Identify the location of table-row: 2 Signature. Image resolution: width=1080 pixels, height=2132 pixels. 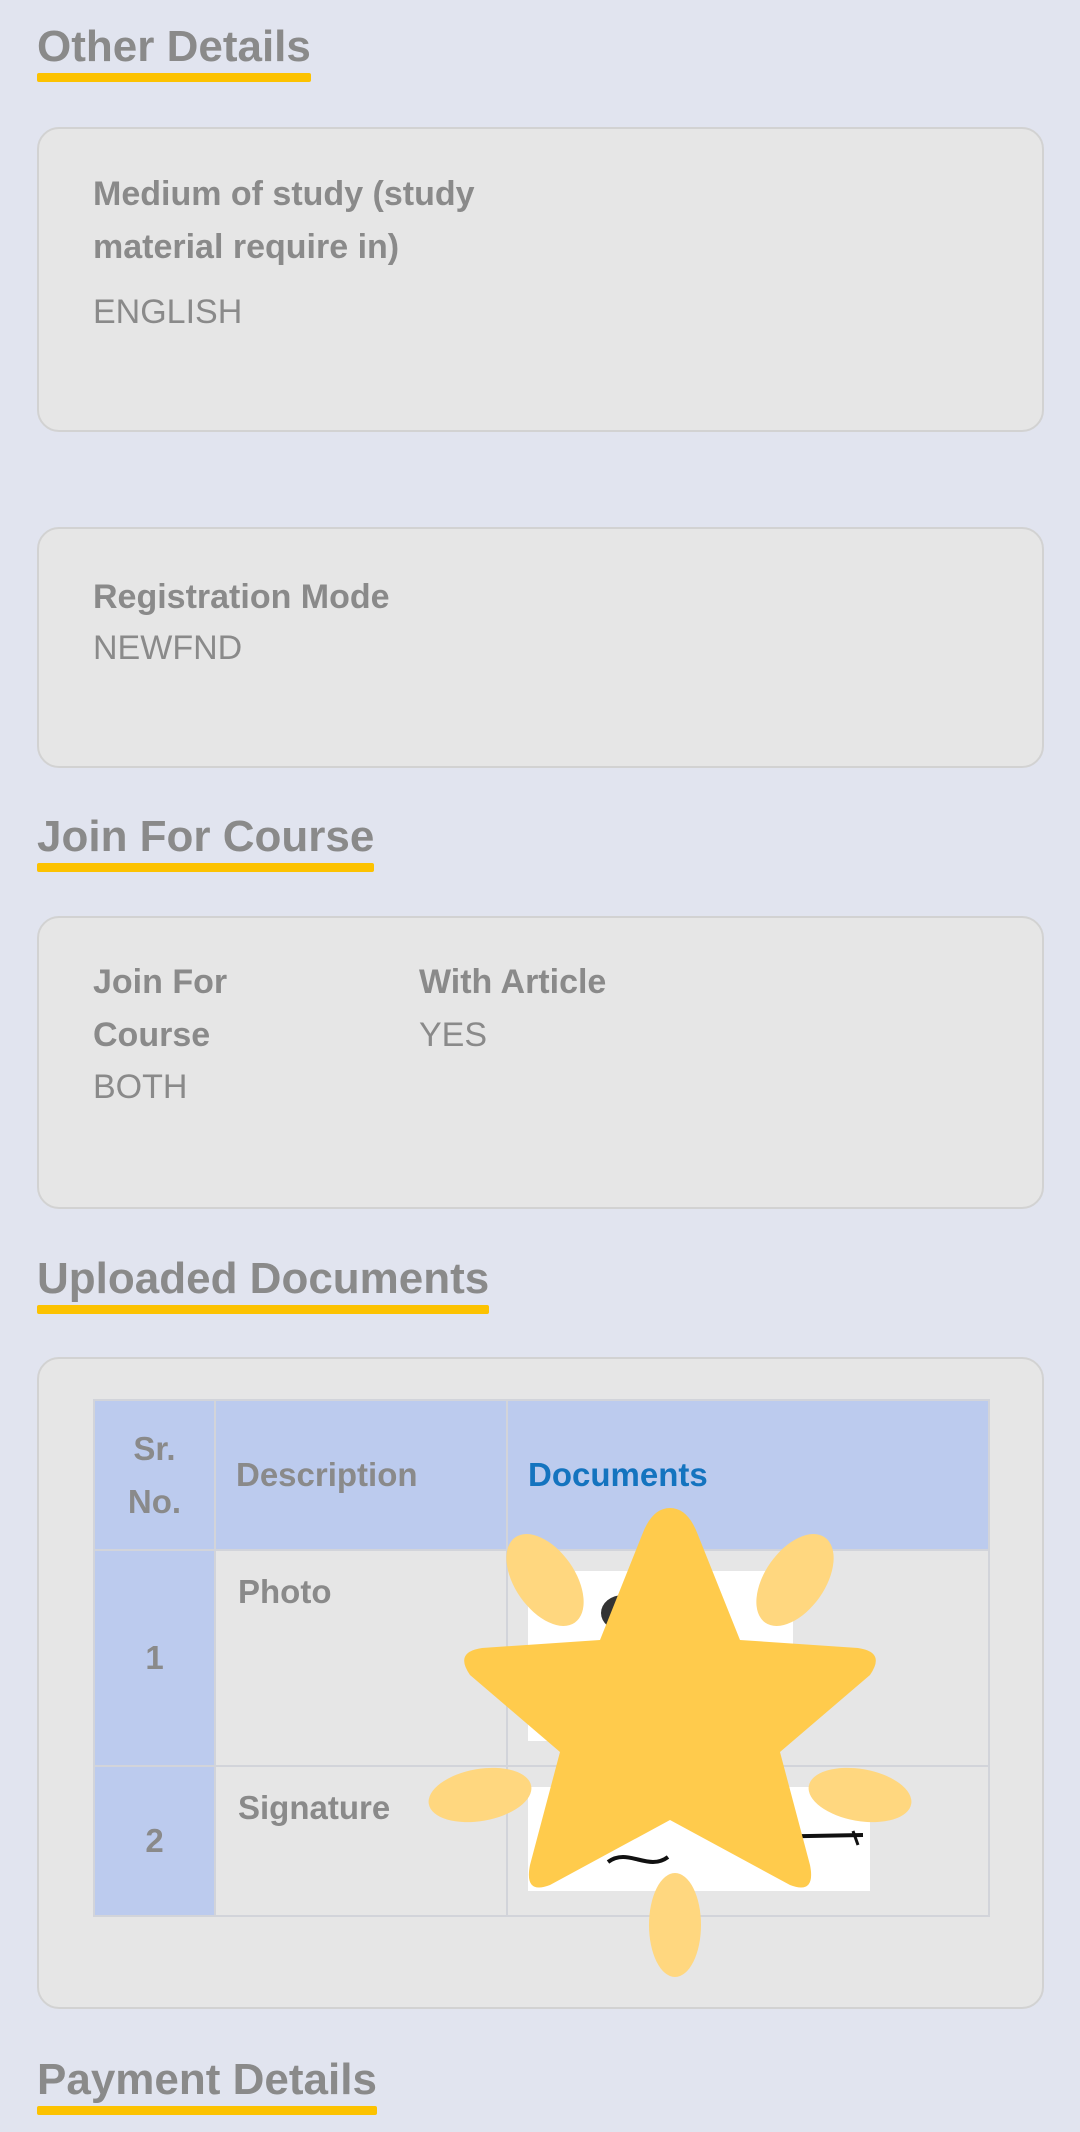
(541, 1841).